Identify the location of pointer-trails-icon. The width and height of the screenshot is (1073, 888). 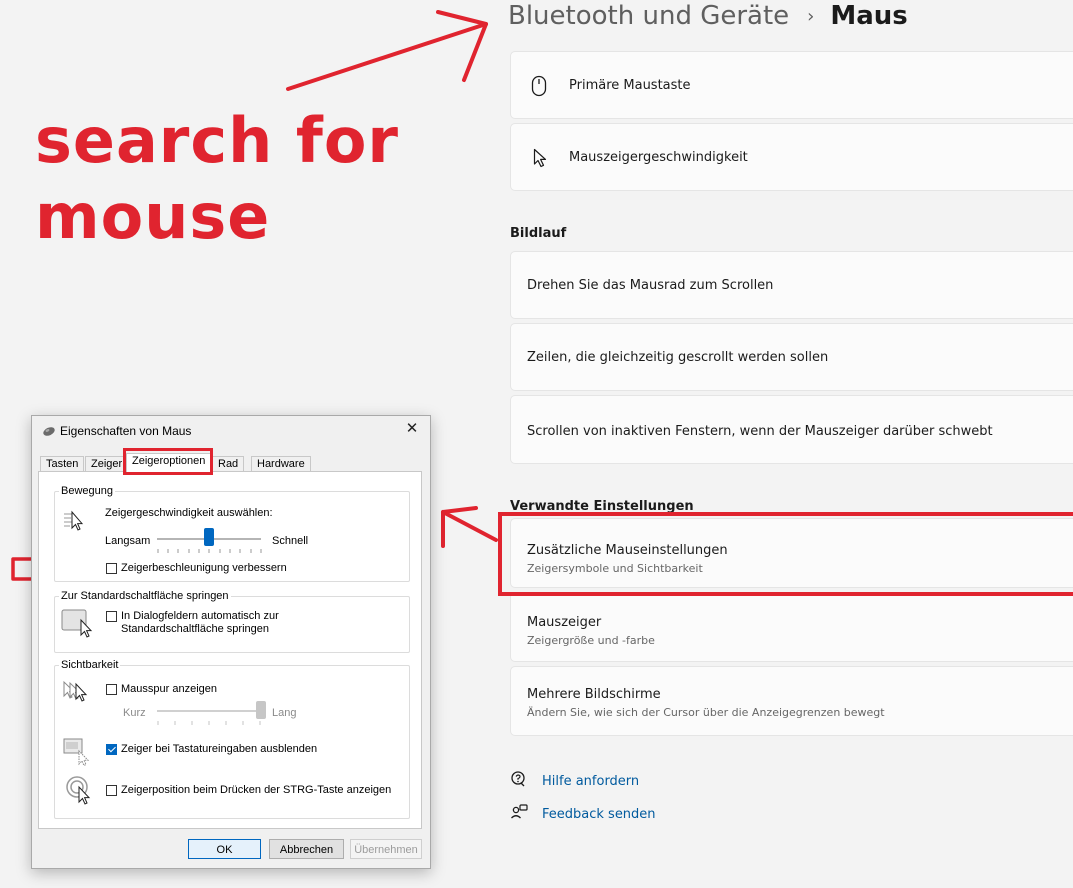
(77, 693).